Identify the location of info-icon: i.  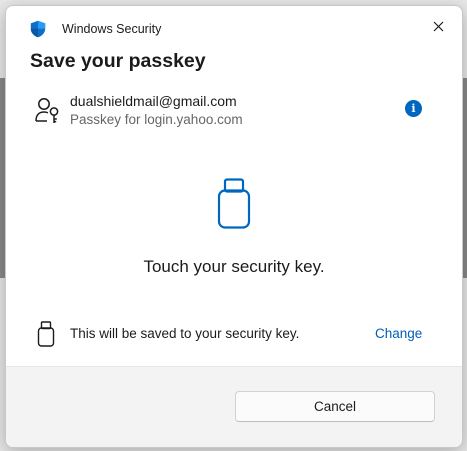
(413, 108).